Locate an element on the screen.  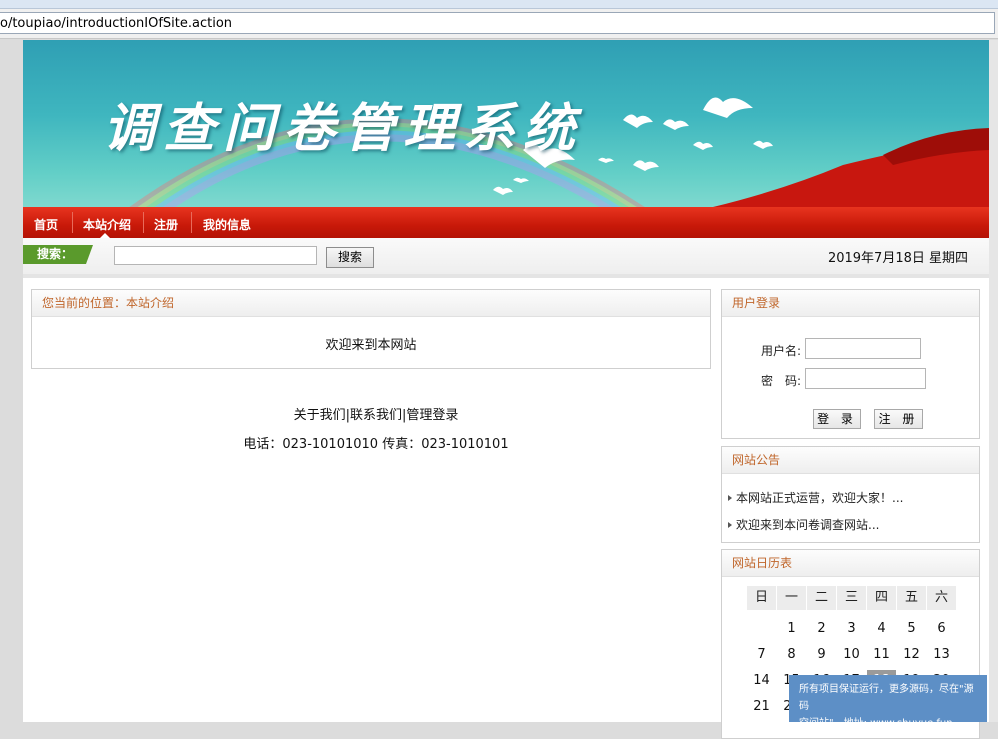
calendar-day: 8 is located at coordinates (791, 655).